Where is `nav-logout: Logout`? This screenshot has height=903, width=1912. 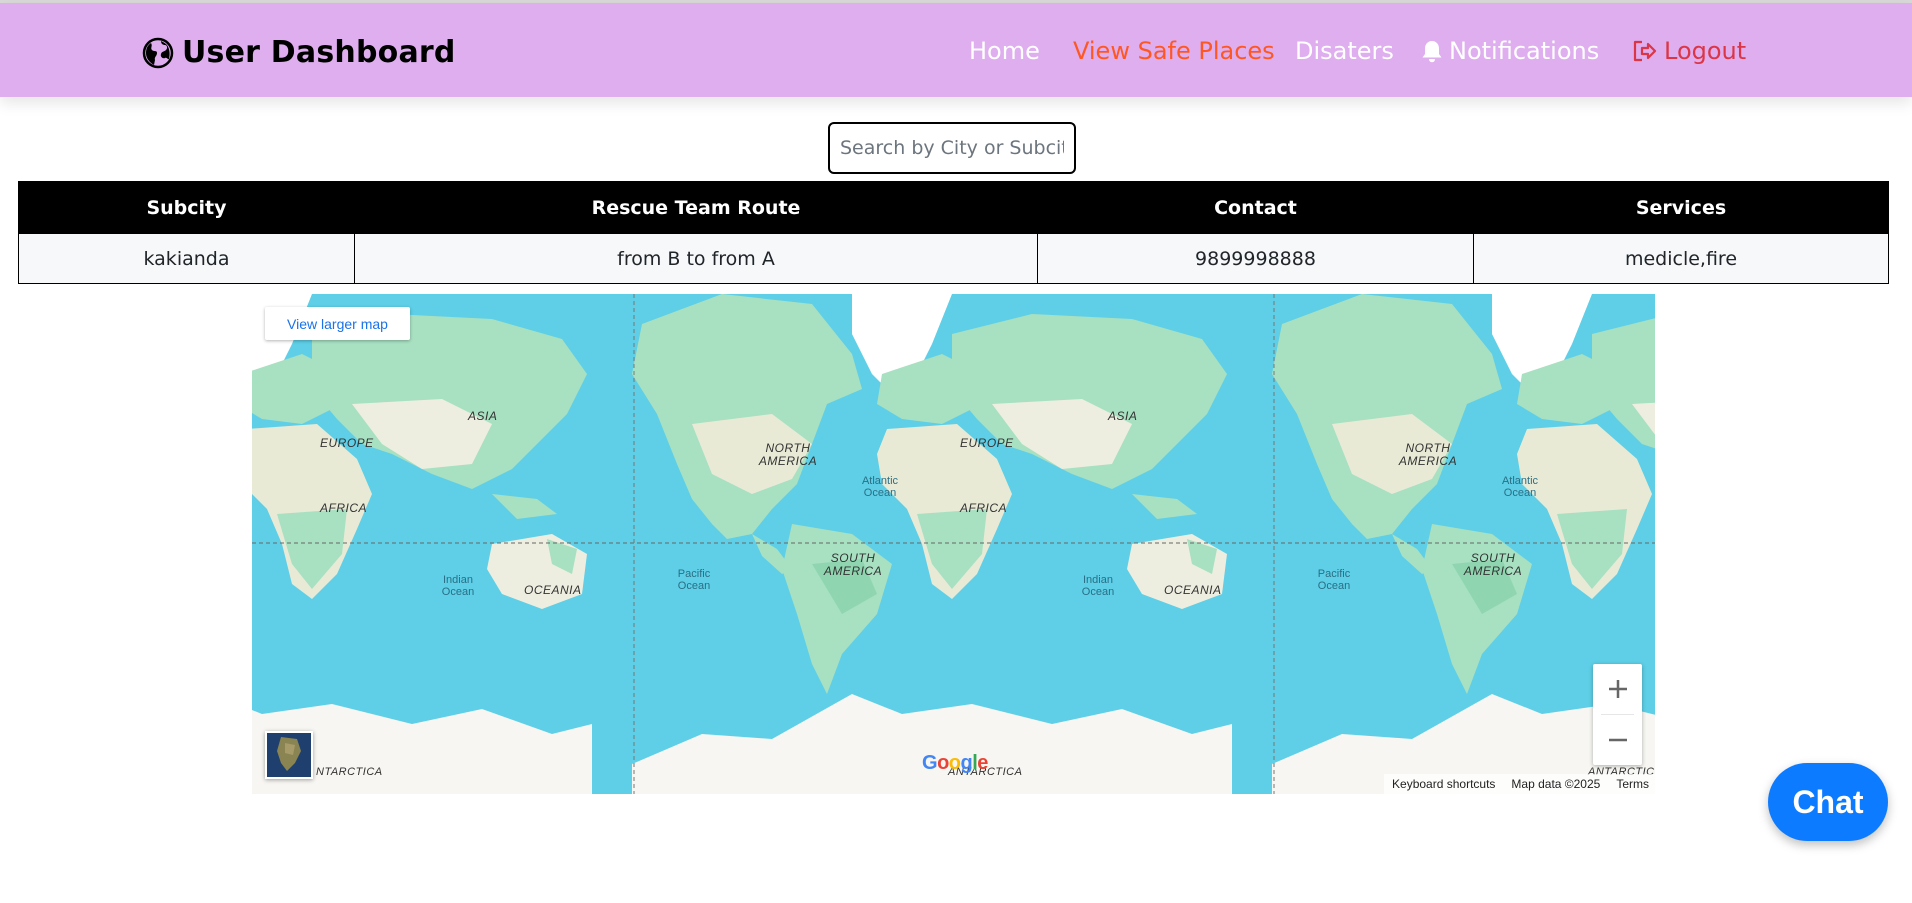 nav-logout: Logout is located at coordinates (1689, 51).